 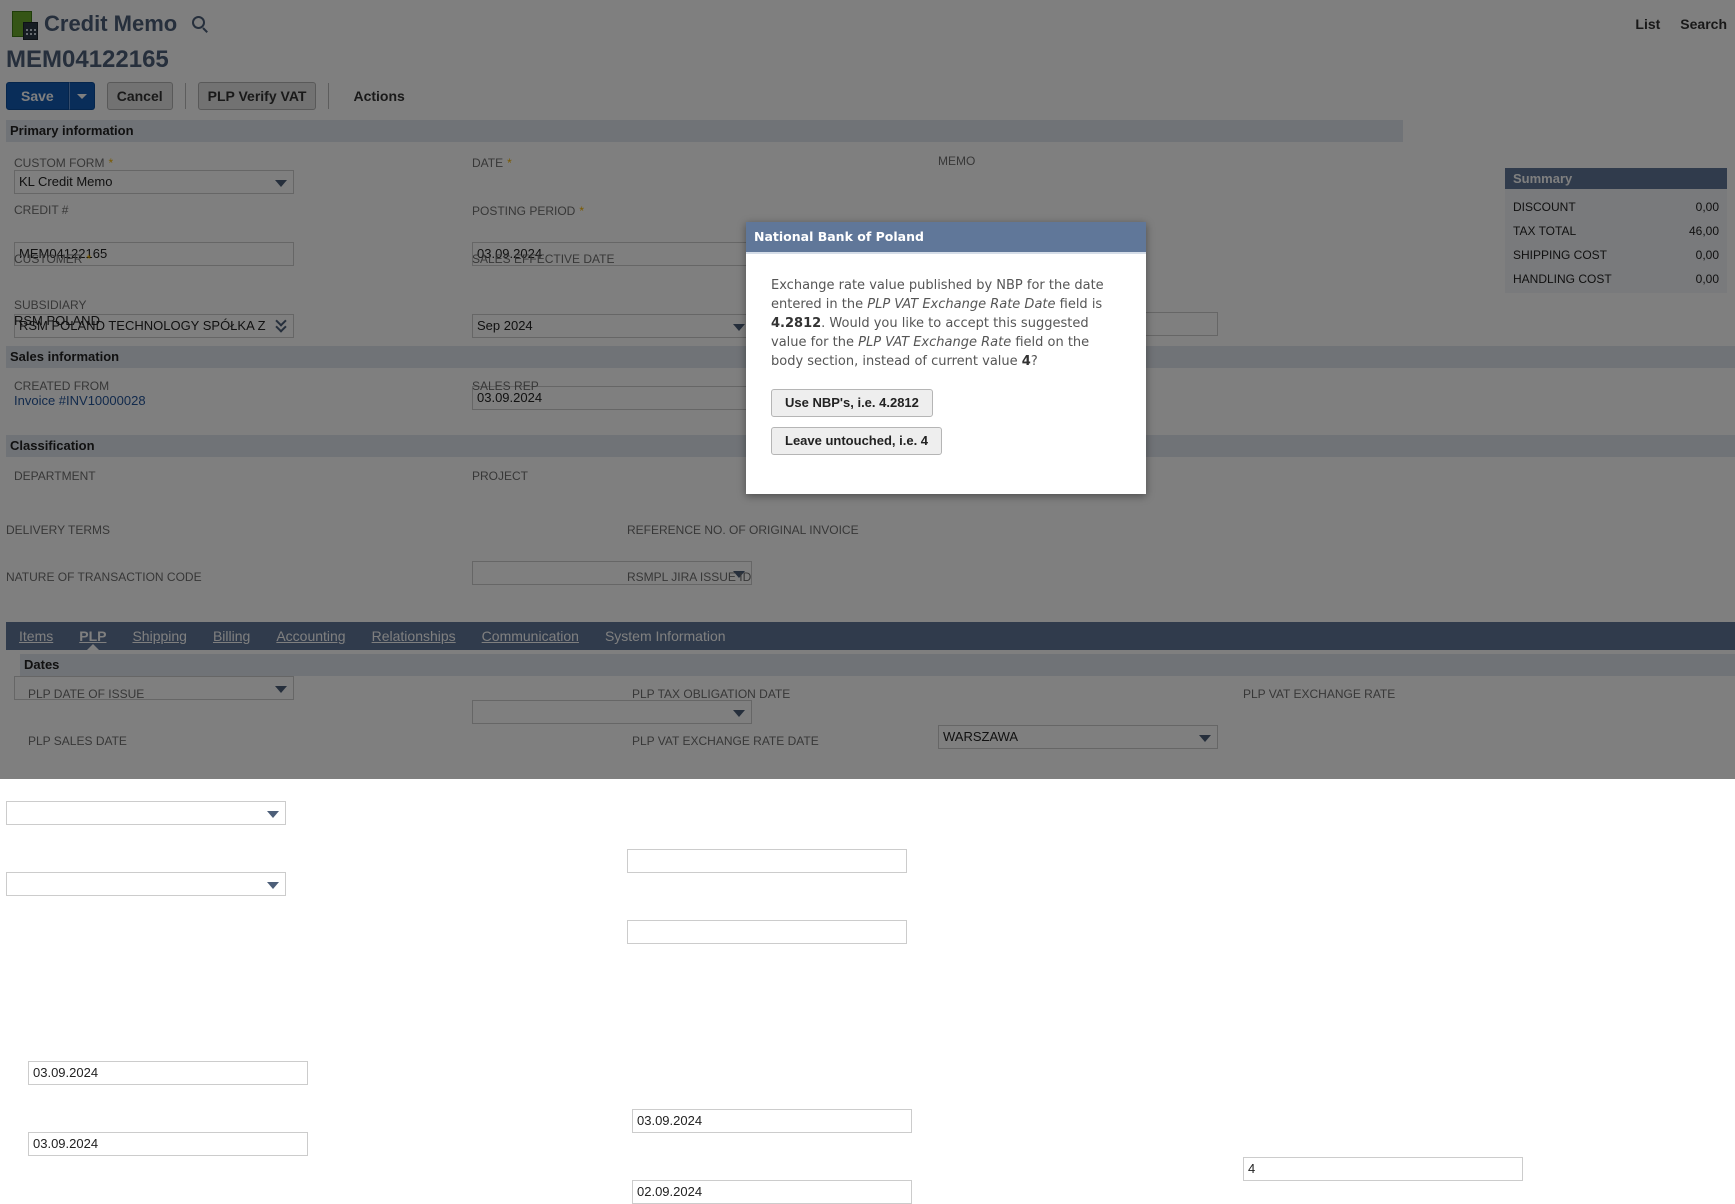 What do you see at coordinates (852, 403) in the screenshot?
I see `use-nbp-rate-button: Use NBP's, i.e. 4.2812` at bounding box center [852, 403].